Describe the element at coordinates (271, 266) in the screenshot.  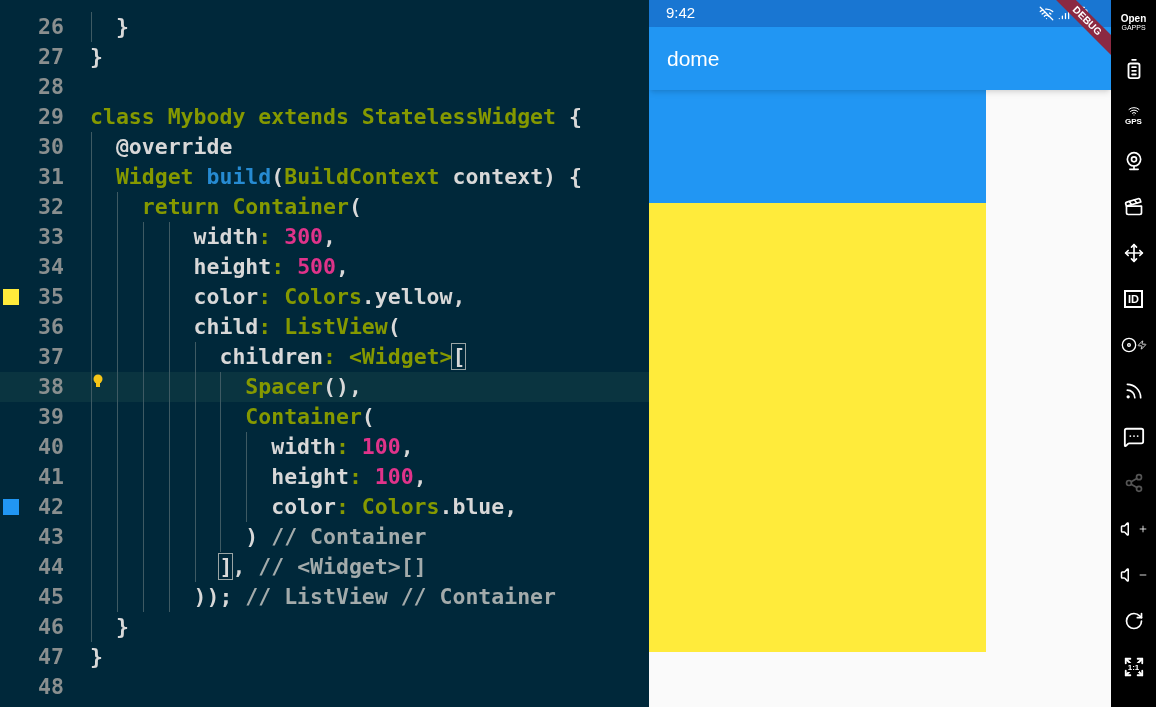
I see `code-line: height: 500,` at that location.